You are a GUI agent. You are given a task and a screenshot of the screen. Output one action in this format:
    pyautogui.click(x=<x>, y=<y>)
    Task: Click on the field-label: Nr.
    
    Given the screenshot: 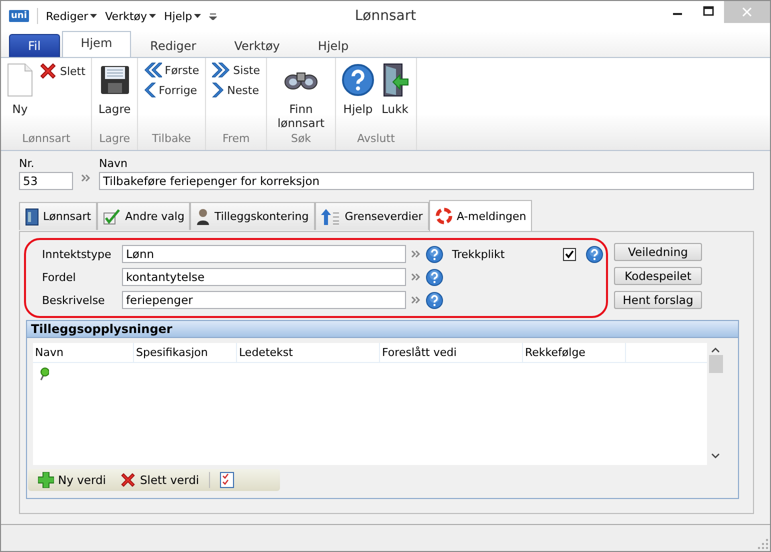 What is the action you would take?
    pyautogui.click(x=27, y=163)
    